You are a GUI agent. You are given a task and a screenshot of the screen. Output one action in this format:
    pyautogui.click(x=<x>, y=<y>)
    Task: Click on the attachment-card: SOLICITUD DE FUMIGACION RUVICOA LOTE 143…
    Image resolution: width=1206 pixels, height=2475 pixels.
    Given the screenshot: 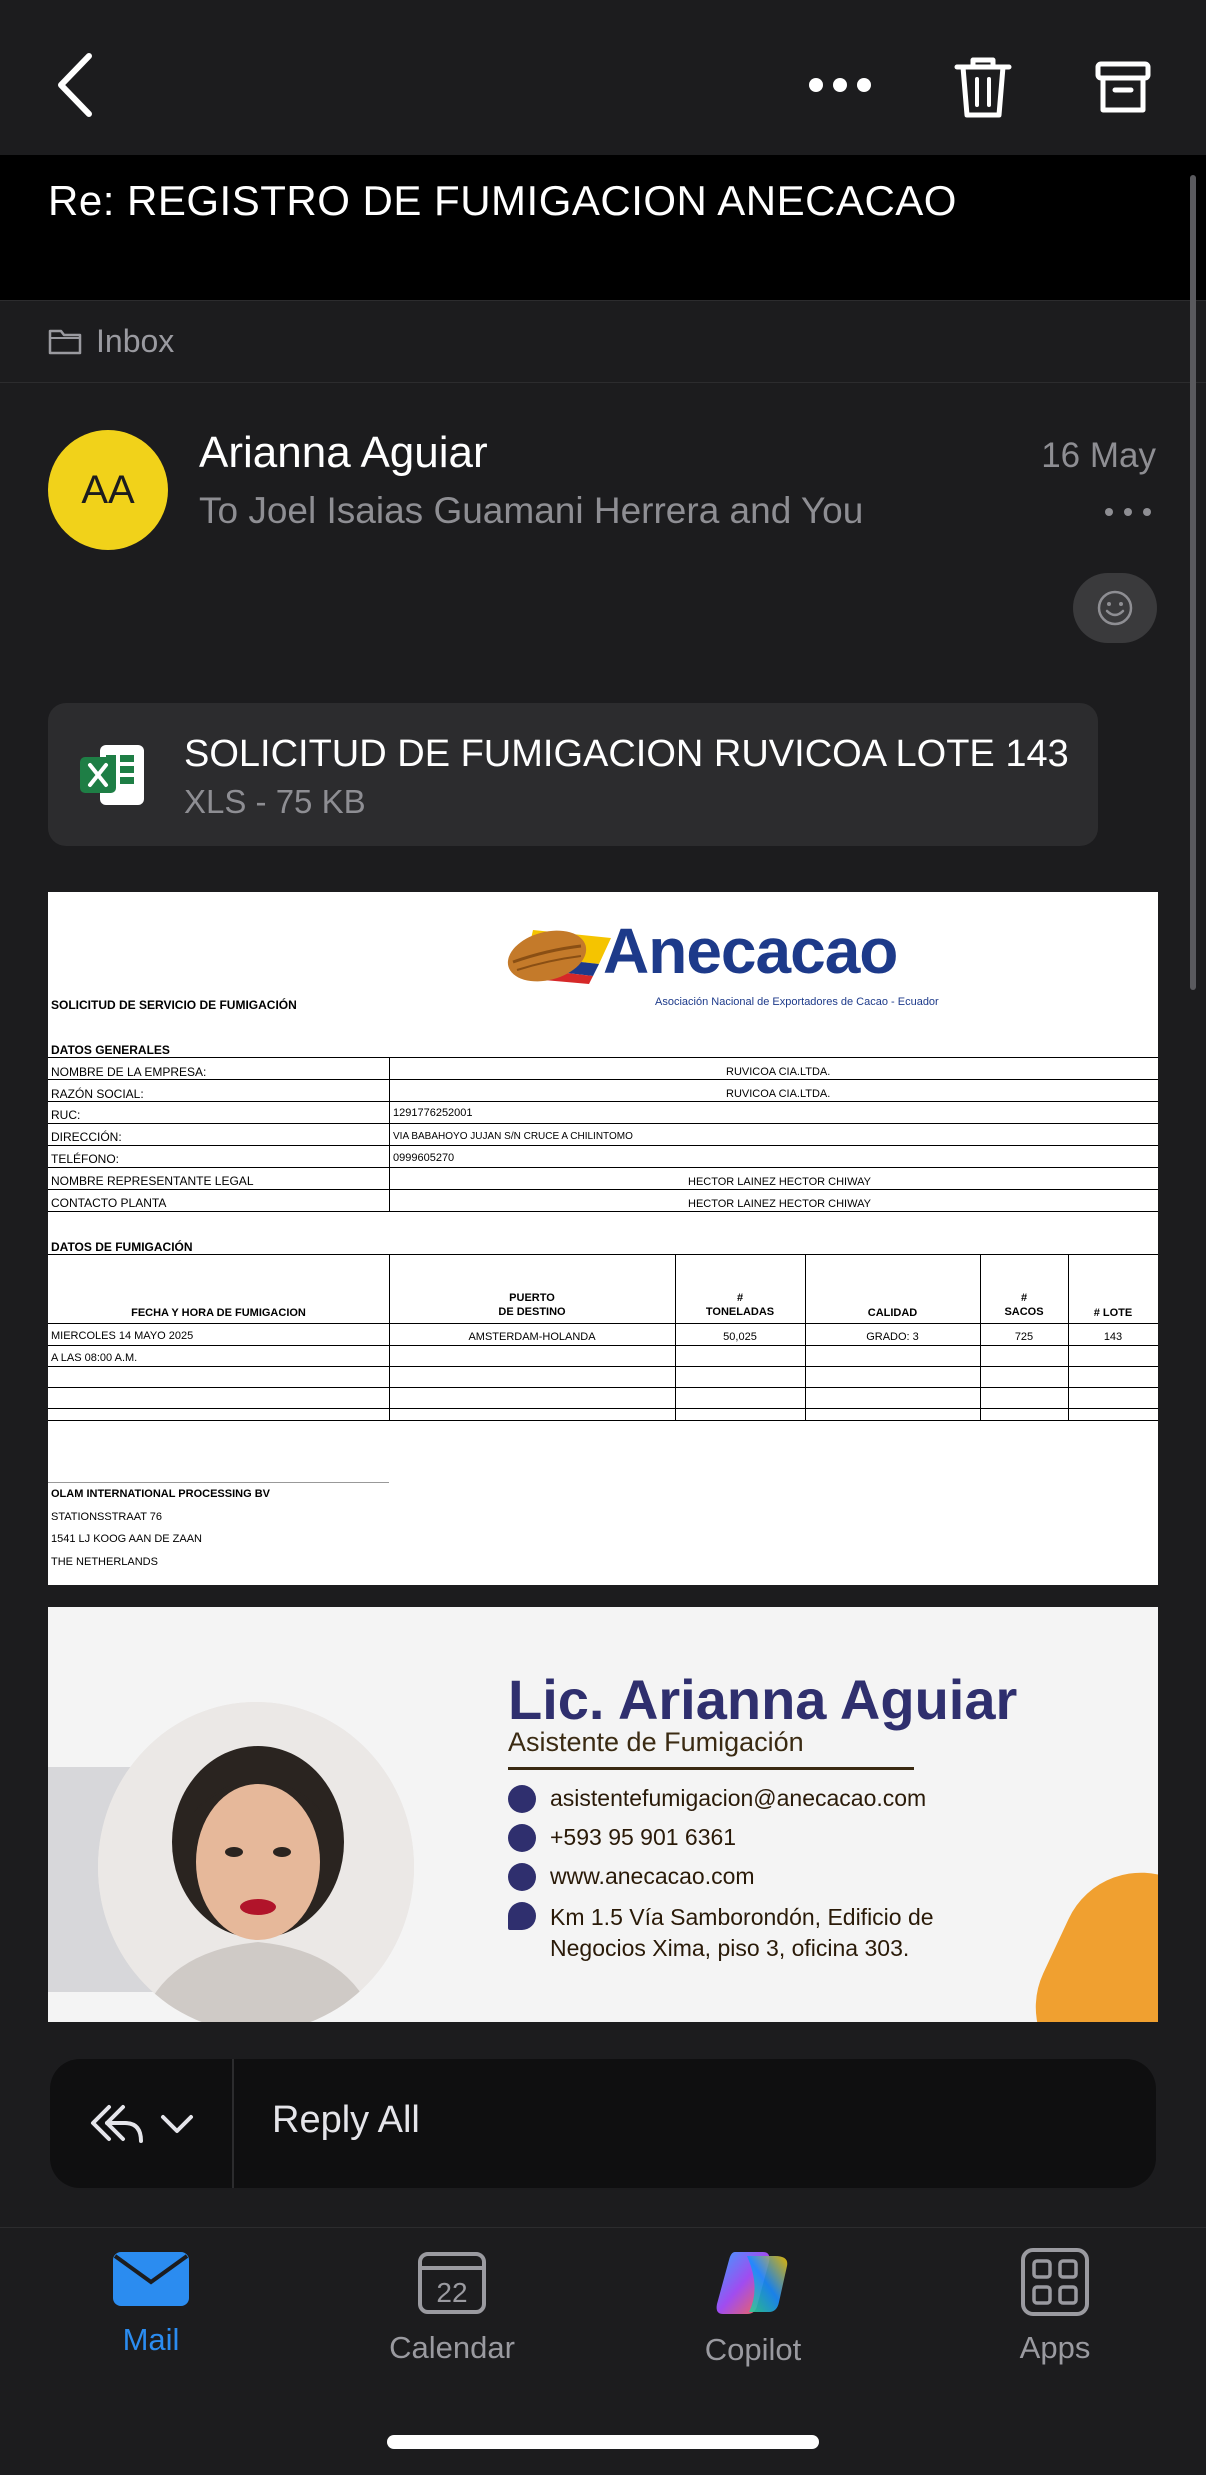 What is the action you would take?
    pyautogui.click(x=573, y=774)
    